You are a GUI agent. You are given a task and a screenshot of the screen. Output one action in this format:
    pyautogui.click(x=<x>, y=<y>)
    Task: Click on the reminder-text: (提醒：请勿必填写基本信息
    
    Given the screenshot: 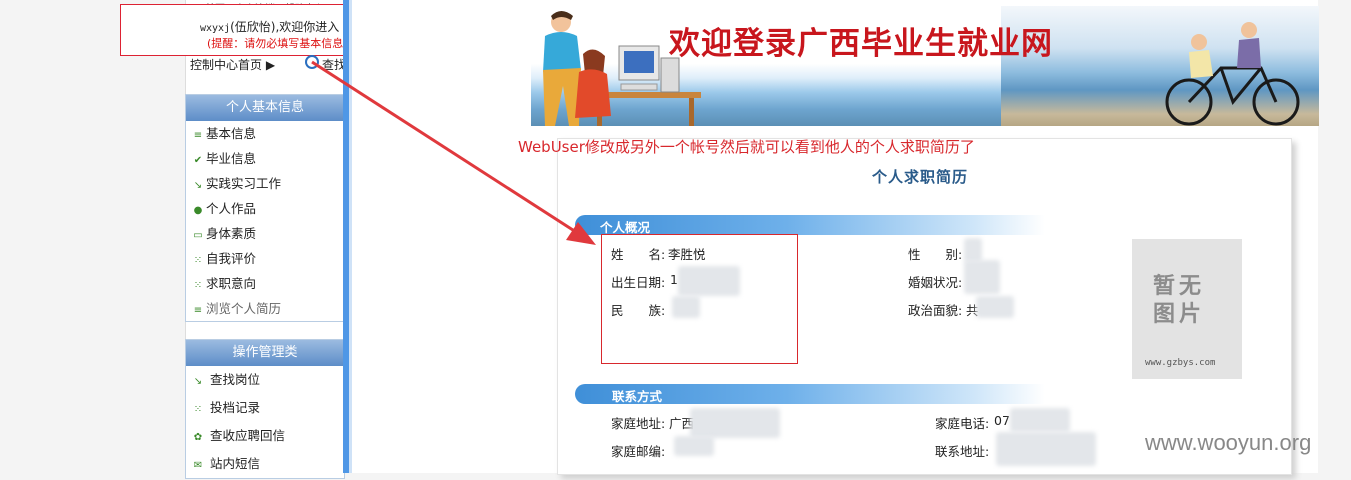 What is the action you would take?
    pyautogui.click(x=275, y=43)
    